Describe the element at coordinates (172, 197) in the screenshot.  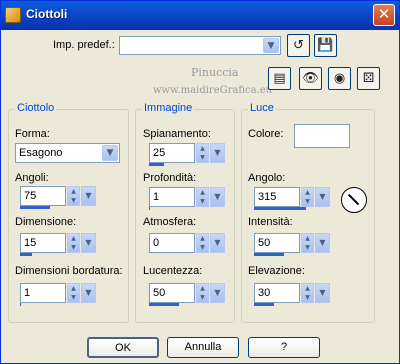
I see `profondita-input: 1` at that location.